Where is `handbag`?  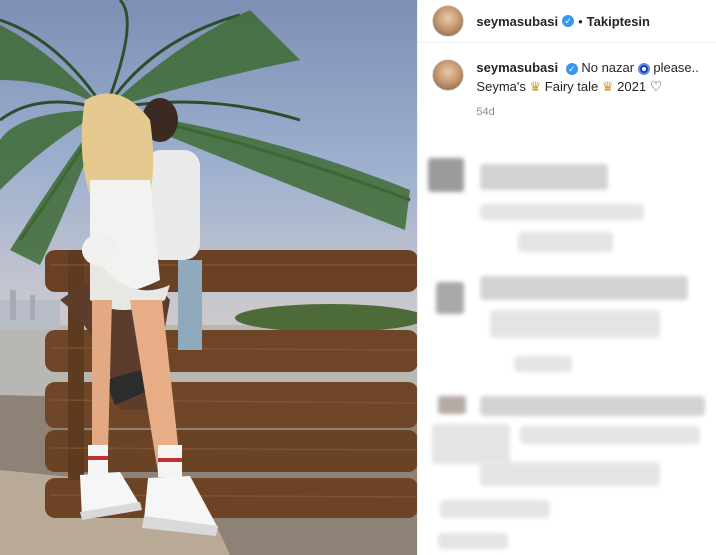
handbag is located at coordinates (100, 250).